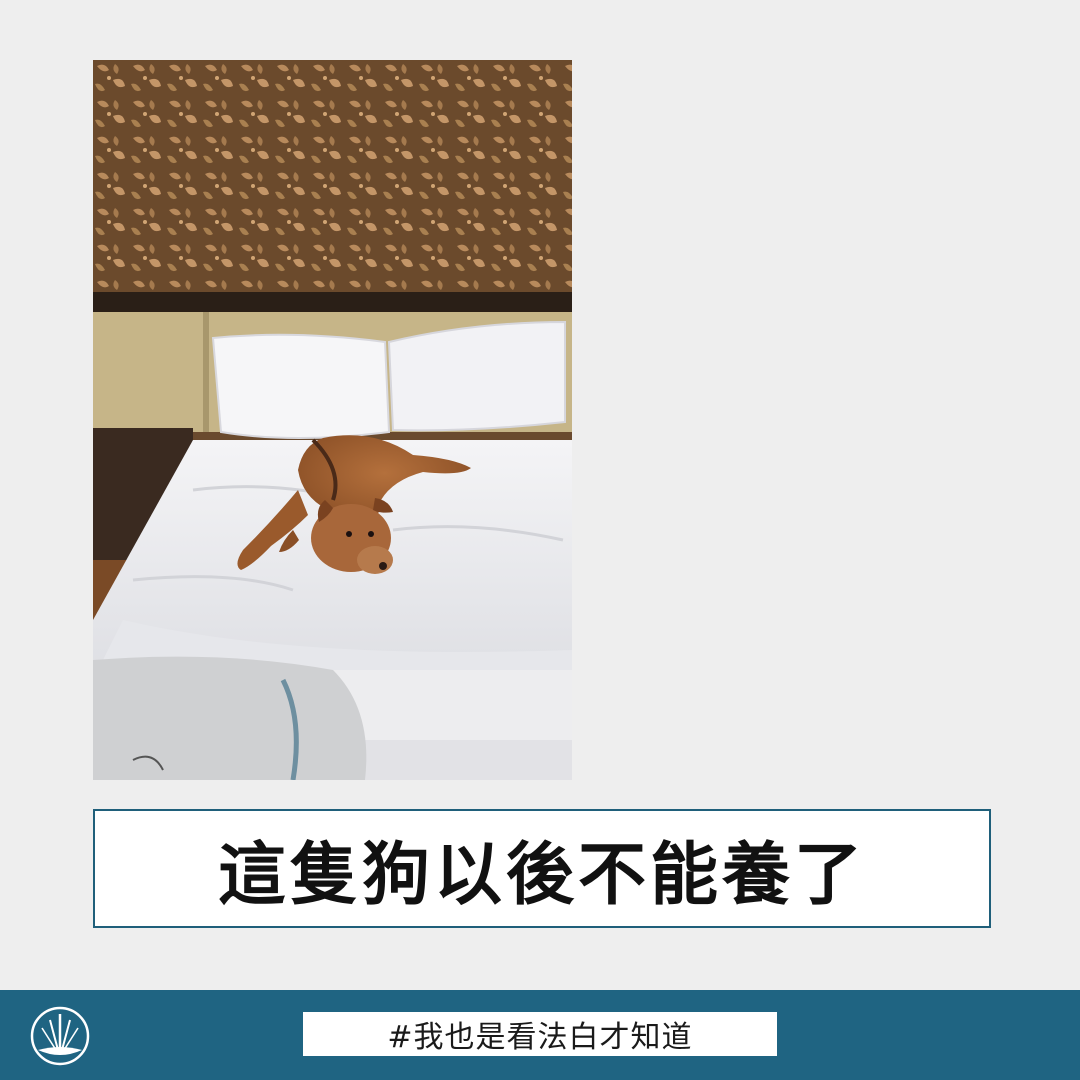  I want to click on hashtag-box: #我也是看法白才知道, so click(540, 1034).